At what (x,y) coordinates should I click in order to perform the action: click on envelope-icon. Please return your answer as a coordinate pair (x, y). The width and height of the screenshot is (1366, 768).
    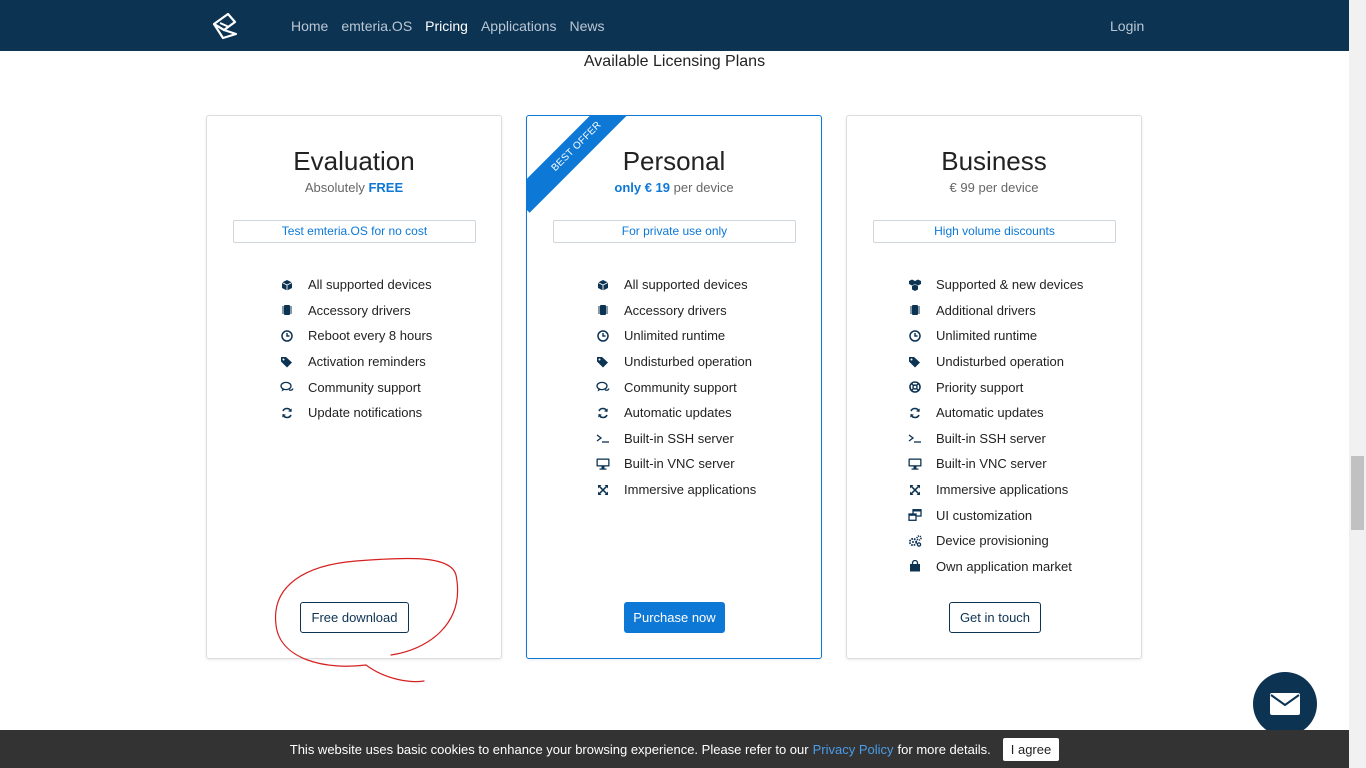
    Looking at the image, I should click on (1285, 704).